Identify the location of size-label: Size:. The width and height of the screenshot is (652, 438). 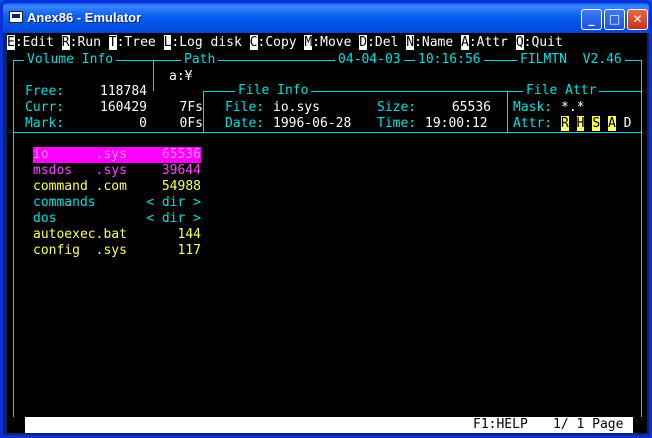
(397, 107).